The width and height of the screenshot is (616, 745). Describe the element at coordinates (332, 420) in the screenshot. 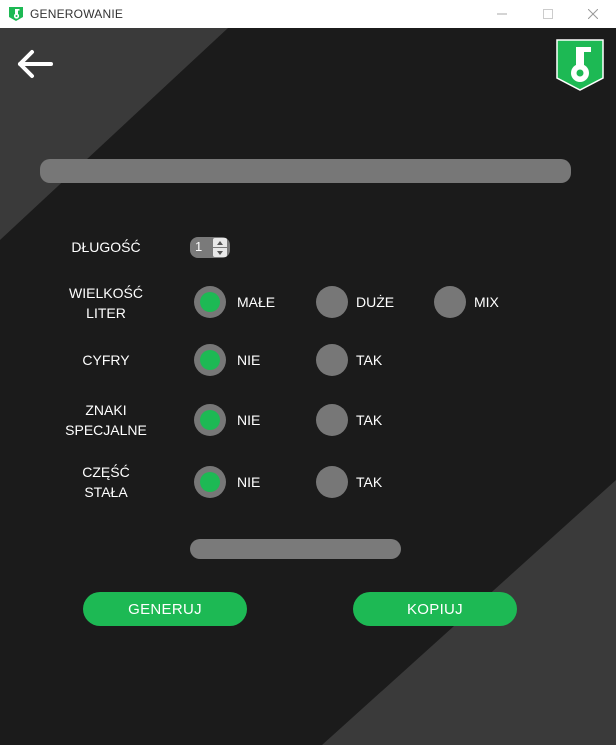

I see `special-radio-yes` at that location.